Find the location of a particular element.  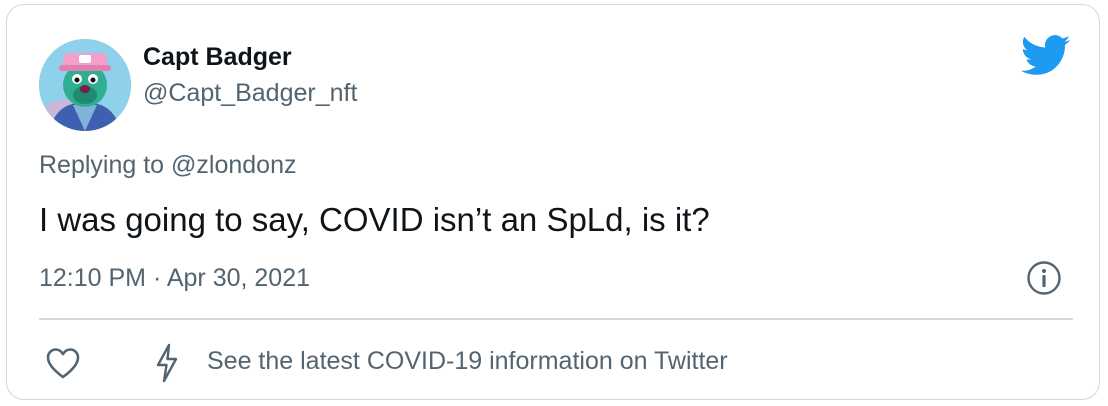

heart-icon is located at coordinates (63, 363).